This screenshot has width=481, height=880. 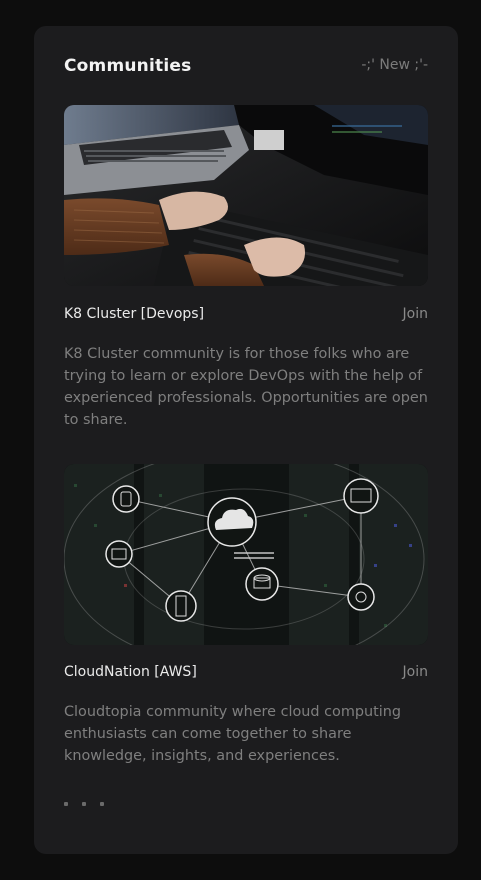 What do you see at coordinates (84, 807) in the screenshot?
I see `three-dots-icon` at bounding box center [84, 807].